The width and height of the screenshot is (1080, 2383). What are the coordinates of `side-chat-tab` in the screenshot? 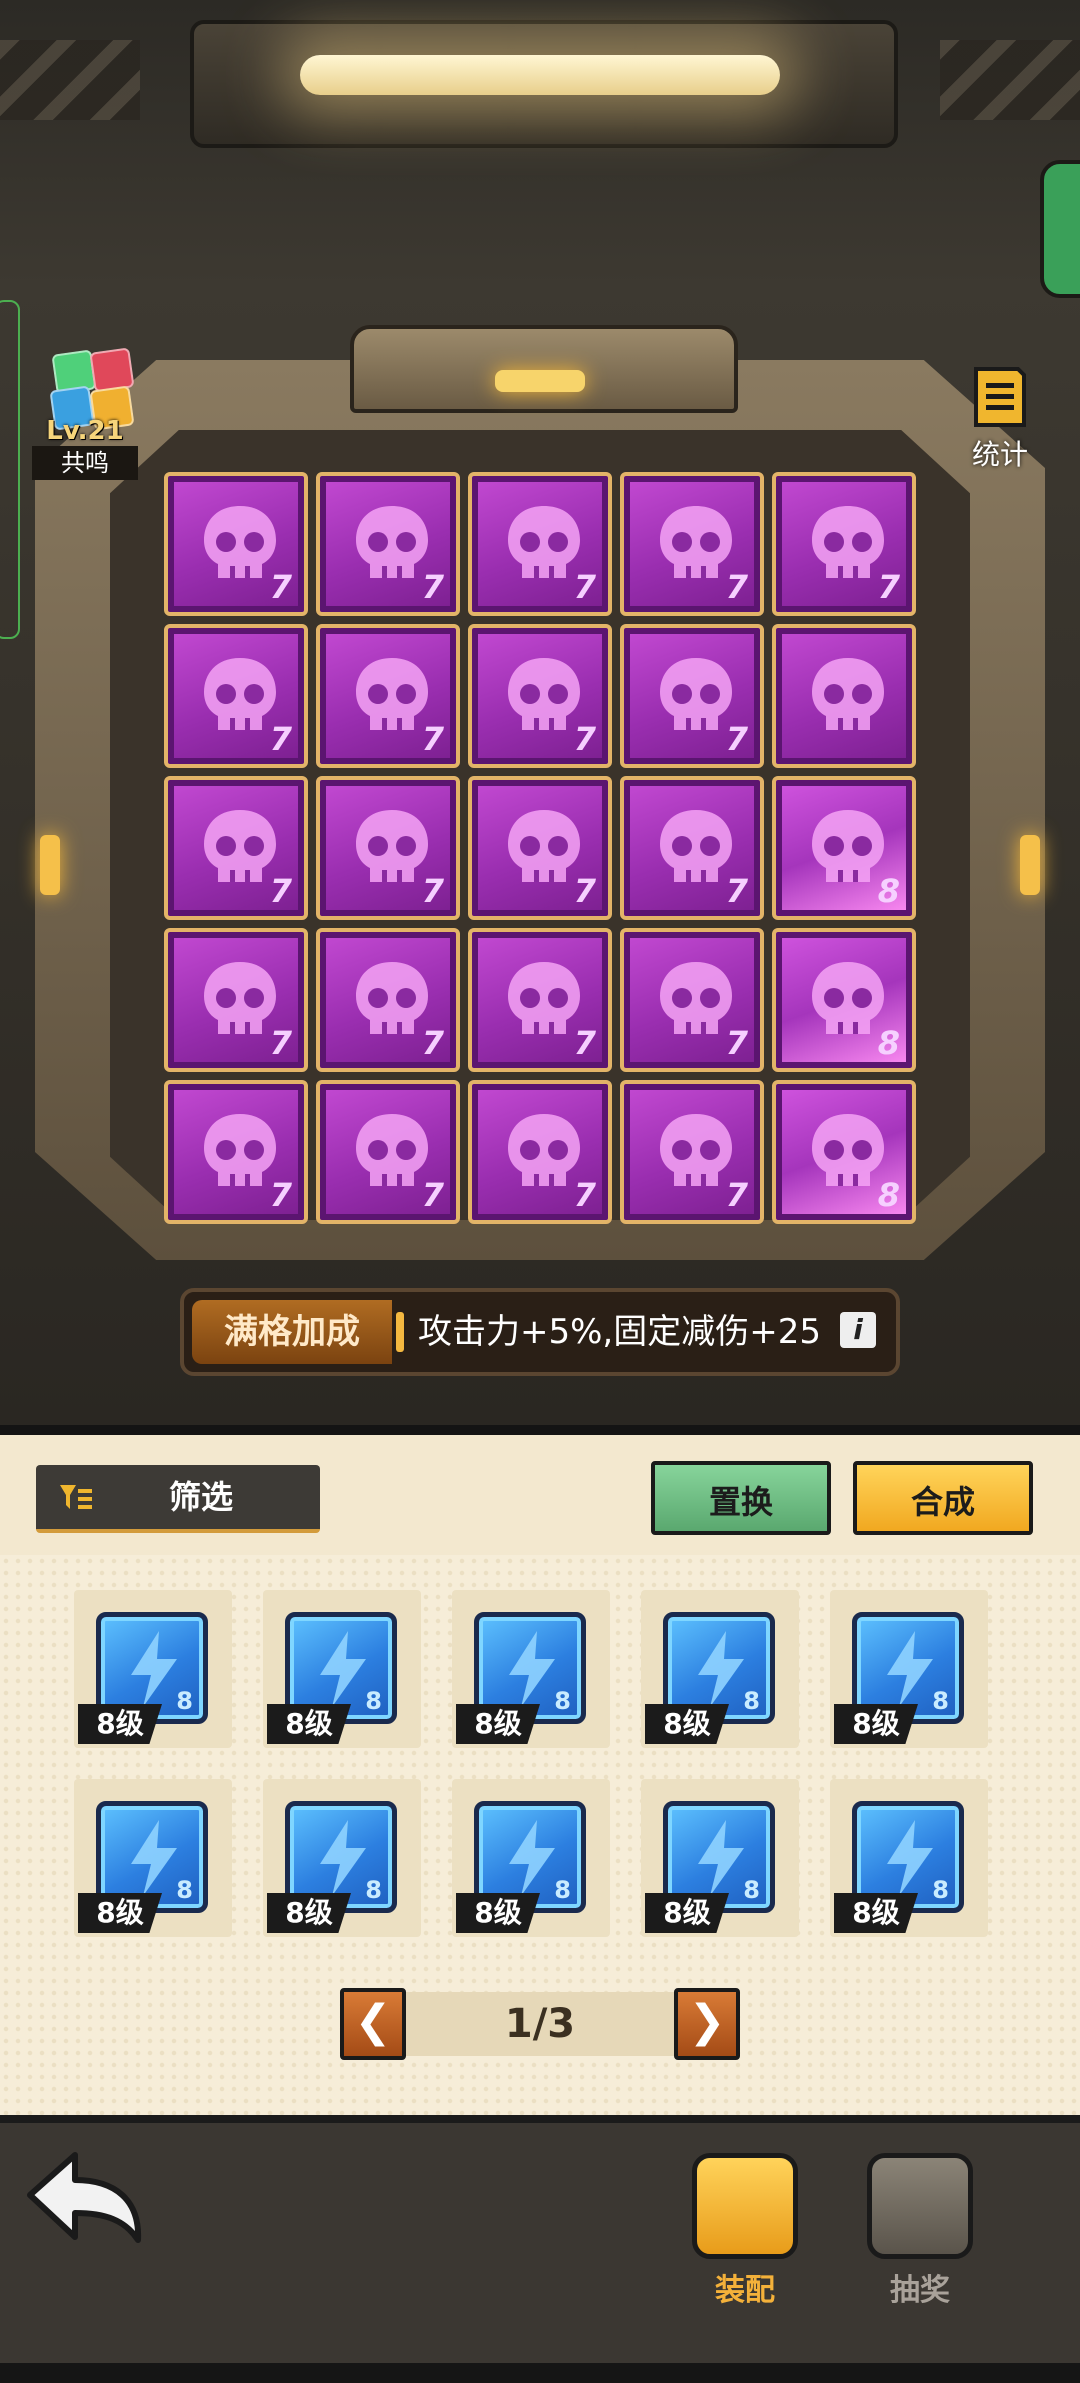 It's located at (1060, 229).